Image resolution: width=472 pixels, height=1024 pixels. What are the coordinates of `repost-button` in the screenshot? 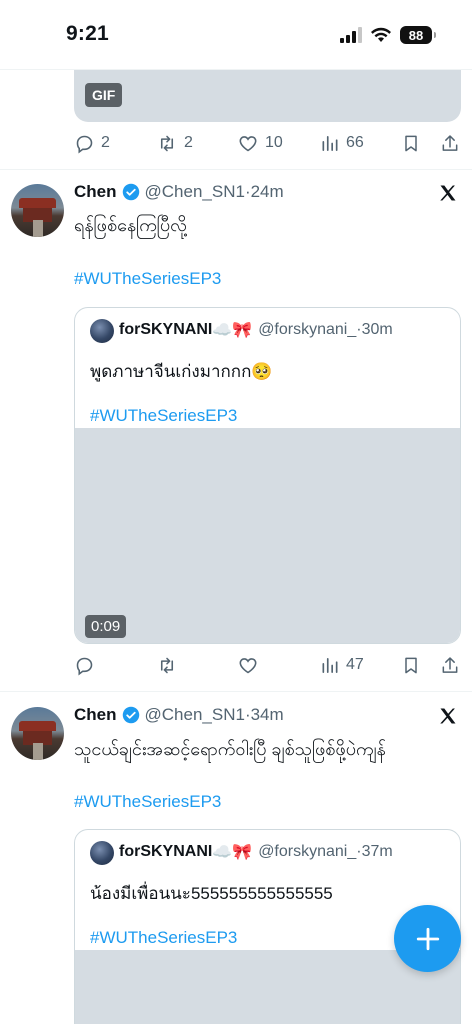 It's located at (170, 665).